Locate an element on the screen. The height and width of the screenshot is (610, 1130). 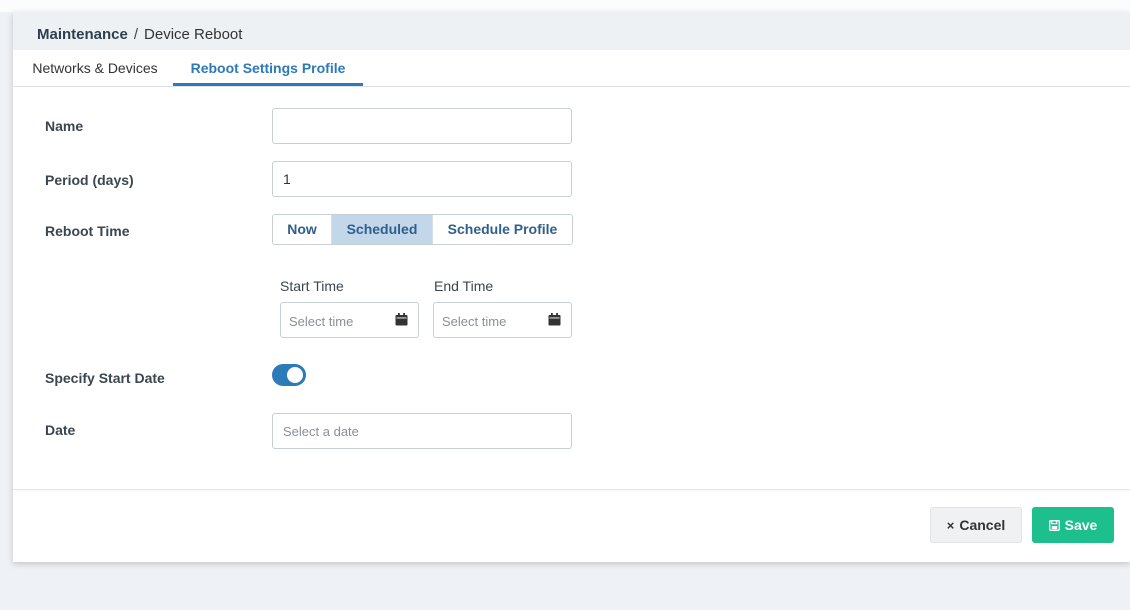
tab-reboot-settings-profile: Reboot Settings Profile is located at coordinates (268, 68).